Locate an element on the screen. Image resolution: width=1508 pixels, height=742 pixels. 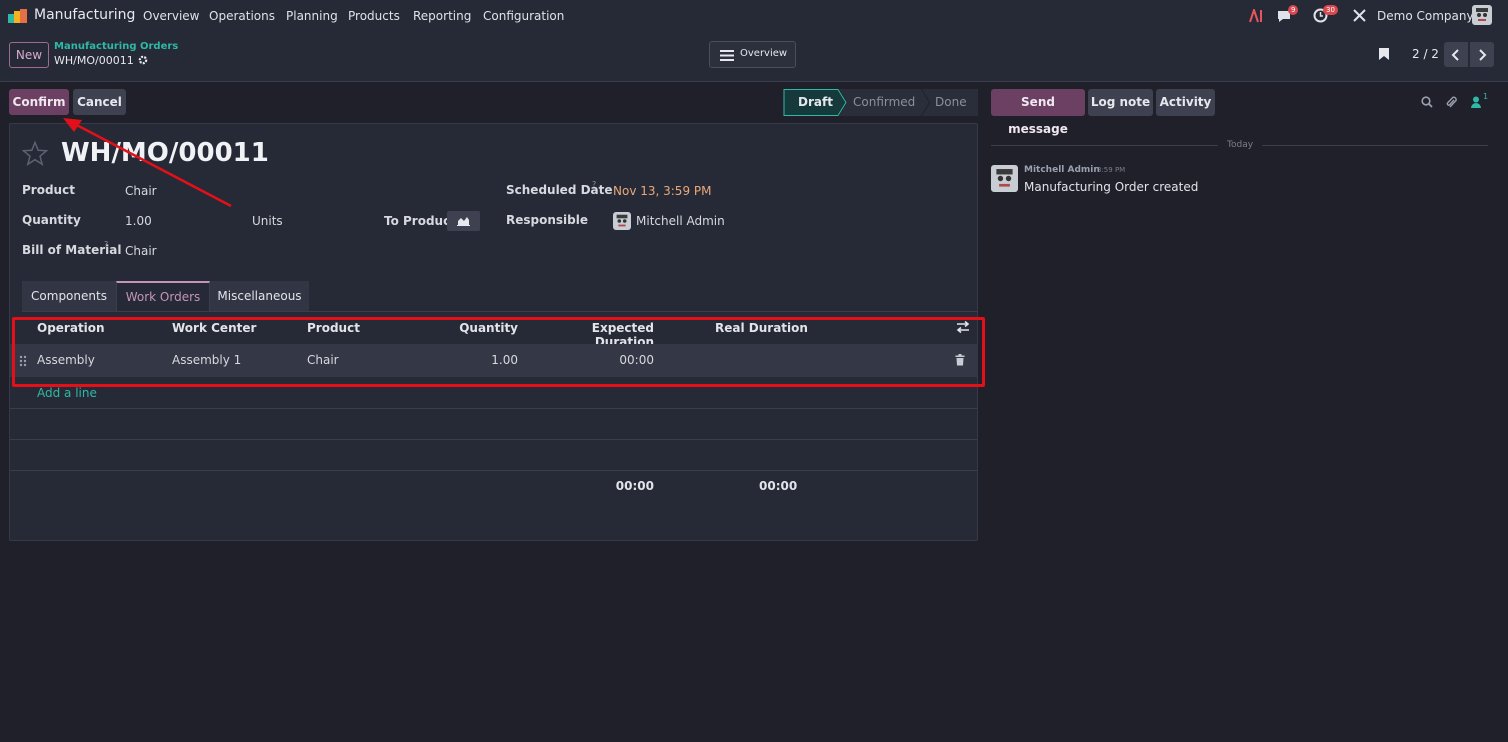
responsible-label: Responsible is located at coordinates (547, 220).